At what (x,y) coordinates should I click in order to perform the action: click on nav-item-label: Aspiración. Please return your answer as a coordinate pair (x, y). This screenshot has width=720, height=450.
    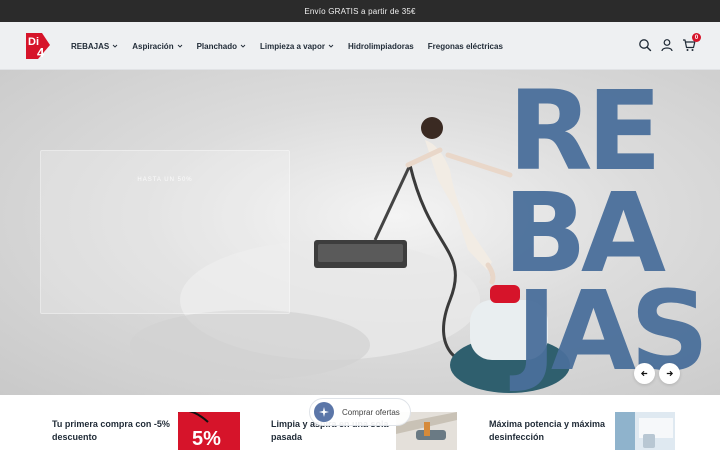
    Looking at the image, I should click on (153, 46).